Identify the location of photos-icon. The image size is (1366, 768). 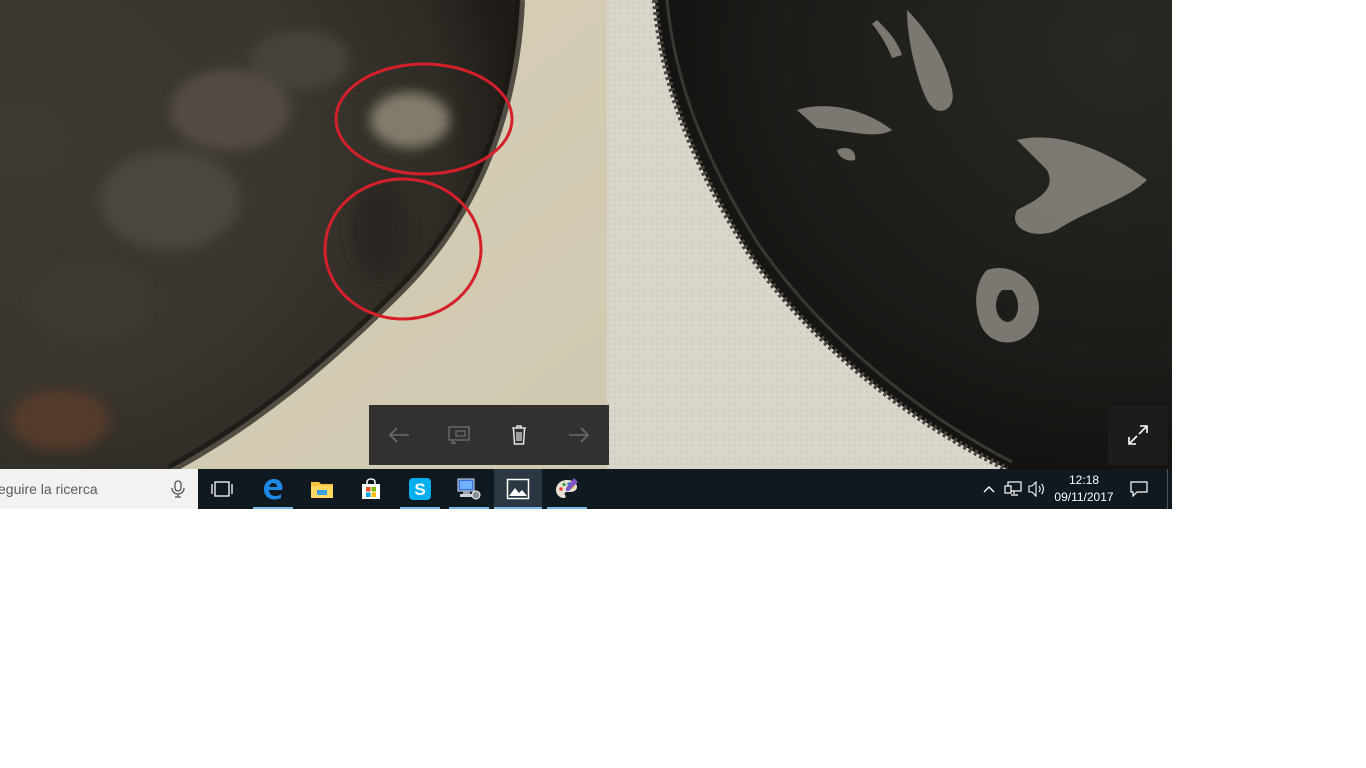
(518, 489).